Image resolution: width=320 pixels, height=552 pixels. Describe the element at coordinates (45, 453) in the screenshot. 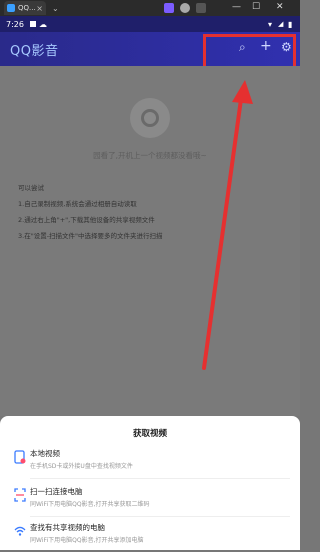

I see `item-label: 本地视频` at that location.